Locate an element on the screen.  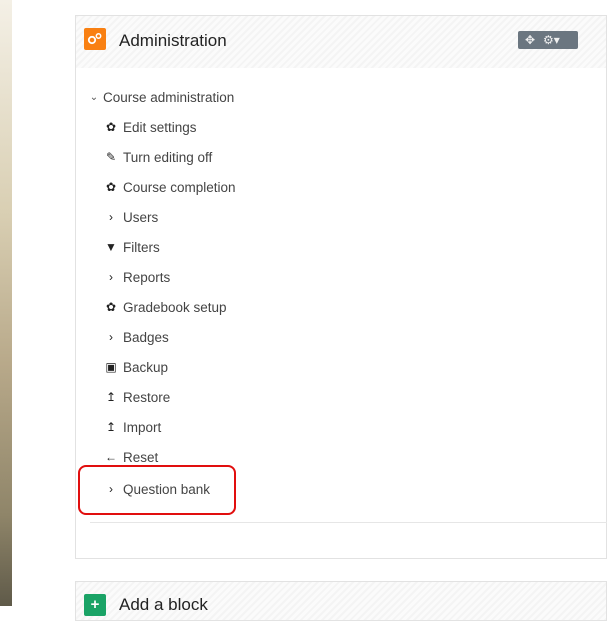
tree-item-label: Backup is located at coordinates (146, 367).